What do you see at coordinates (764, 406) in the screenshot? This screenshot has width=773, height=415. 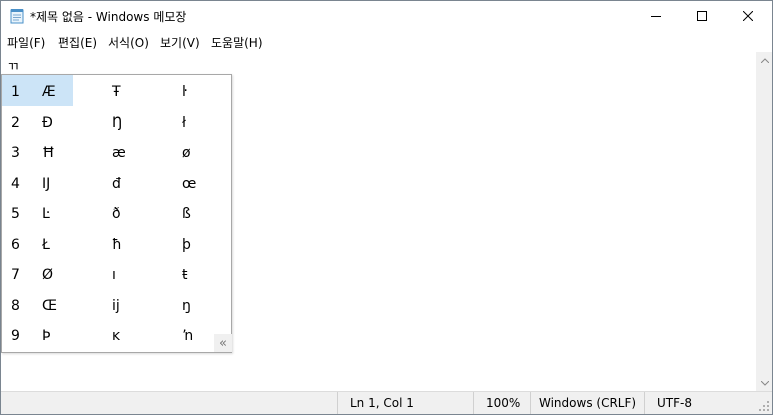 I see `resize-grip-icon` at bounding box center [764, 406].